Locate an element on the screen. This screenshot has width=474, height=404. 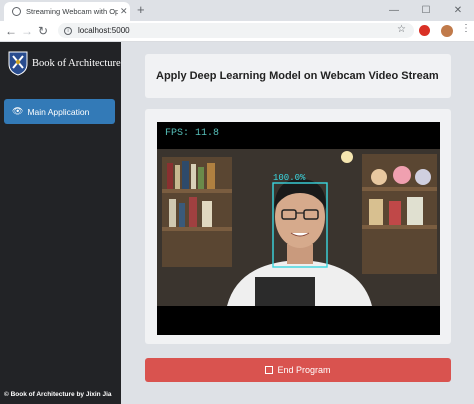
logo-icon is located at coordinates (18, 63).